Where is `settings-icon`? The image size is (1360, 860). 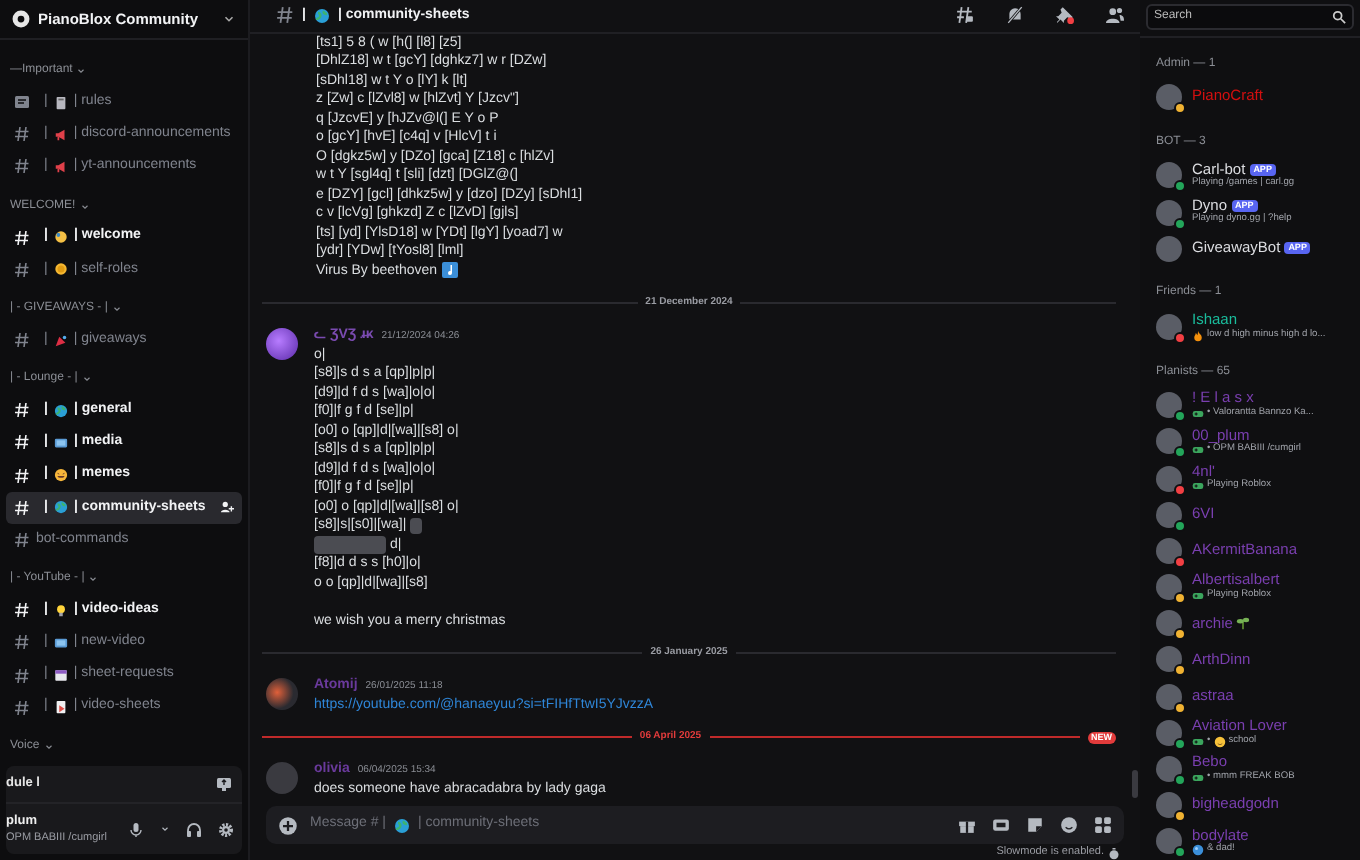 settings-icon is located at coordinates (226, 829).